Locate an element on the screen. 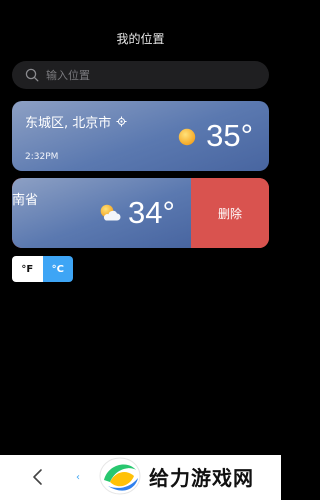  location-card: 东城区, 北京市 2:32PM 35° is located at coordinates (140, 136).